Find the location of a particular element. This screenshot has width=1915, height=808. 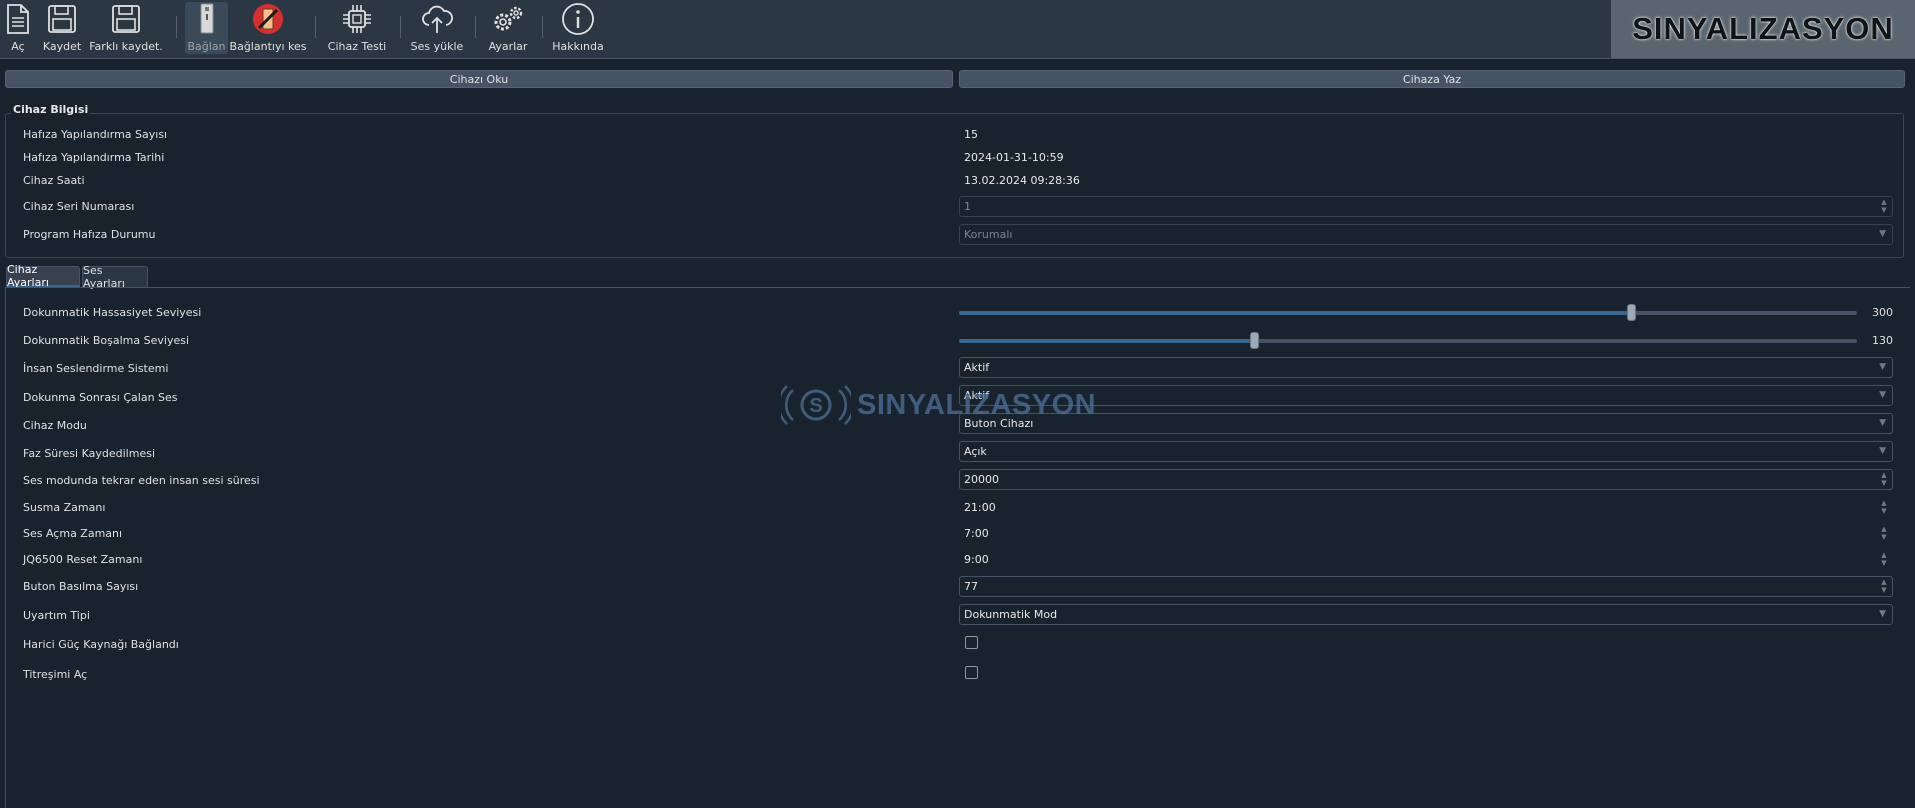

unmute-time-edit: 7:00 ▲ ▼ is located at coordinates (1426, 533).